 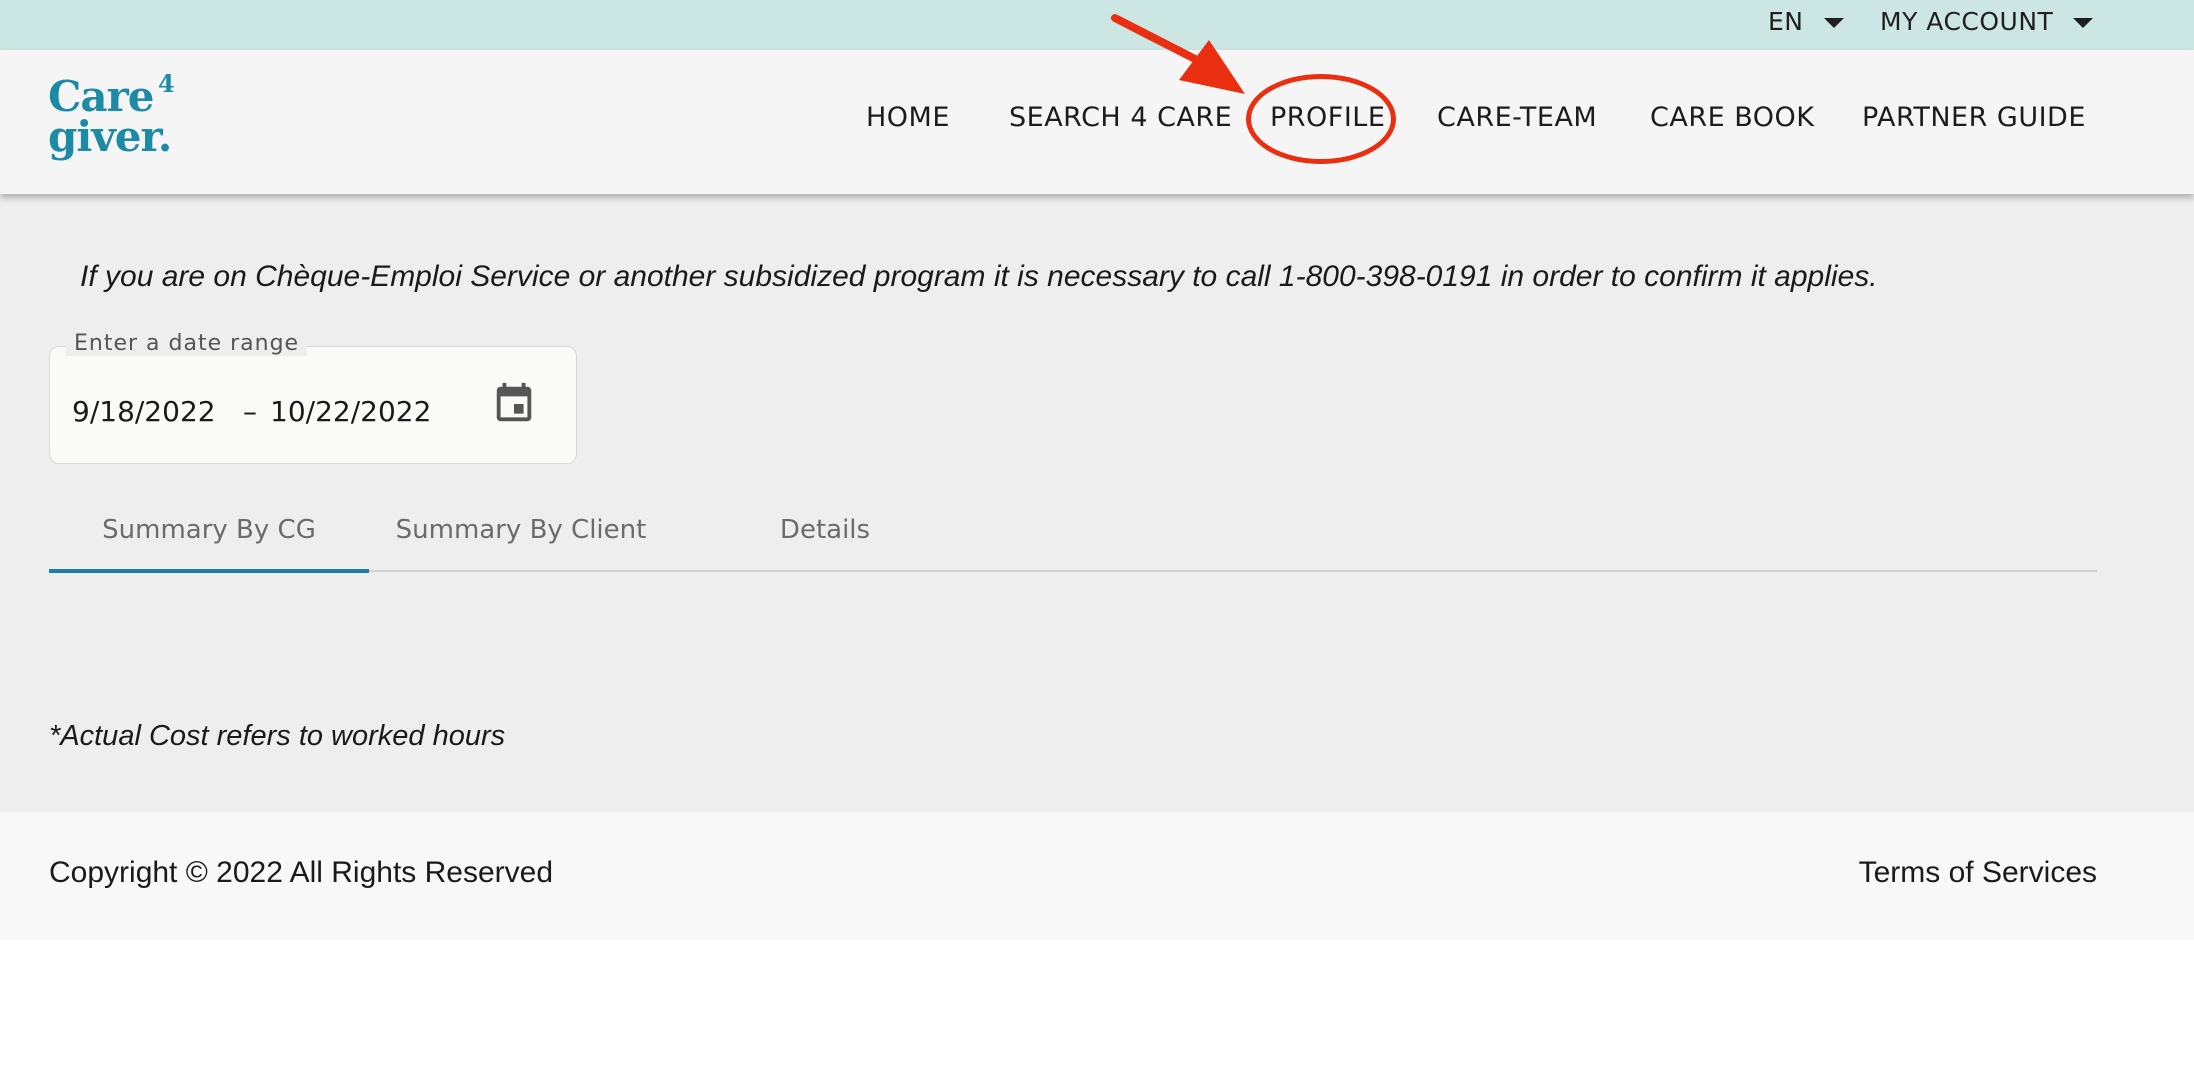 I want to click on language-selector: EN, so click(x=1806, y=21).